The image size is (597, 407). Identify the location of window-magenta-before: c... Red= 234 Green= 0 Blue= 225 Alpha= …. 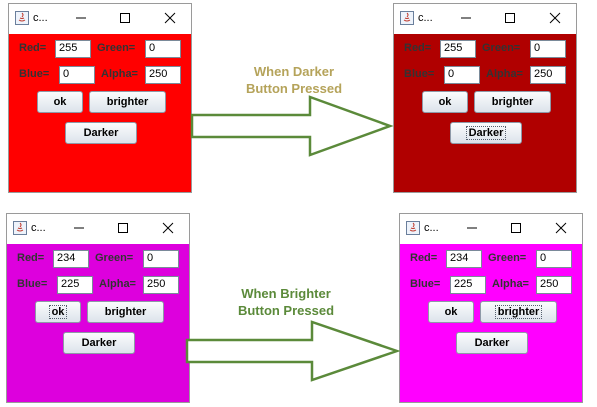
(98, 308).